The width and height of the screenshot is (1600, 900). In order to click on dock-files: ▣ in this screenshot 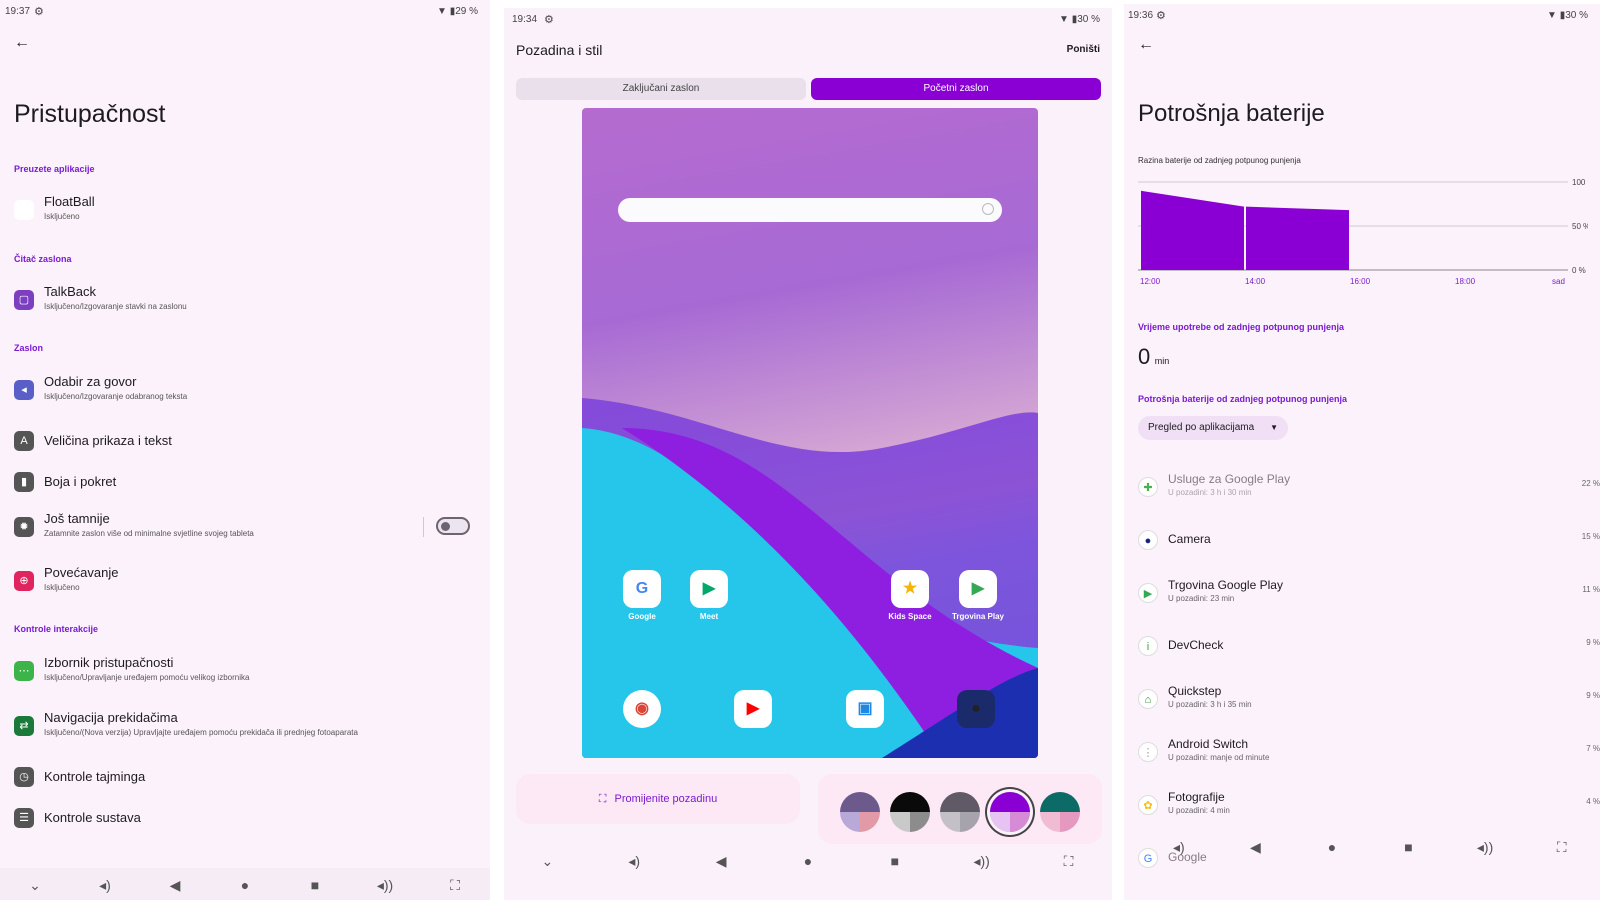, I will do `click(865, 709)`.